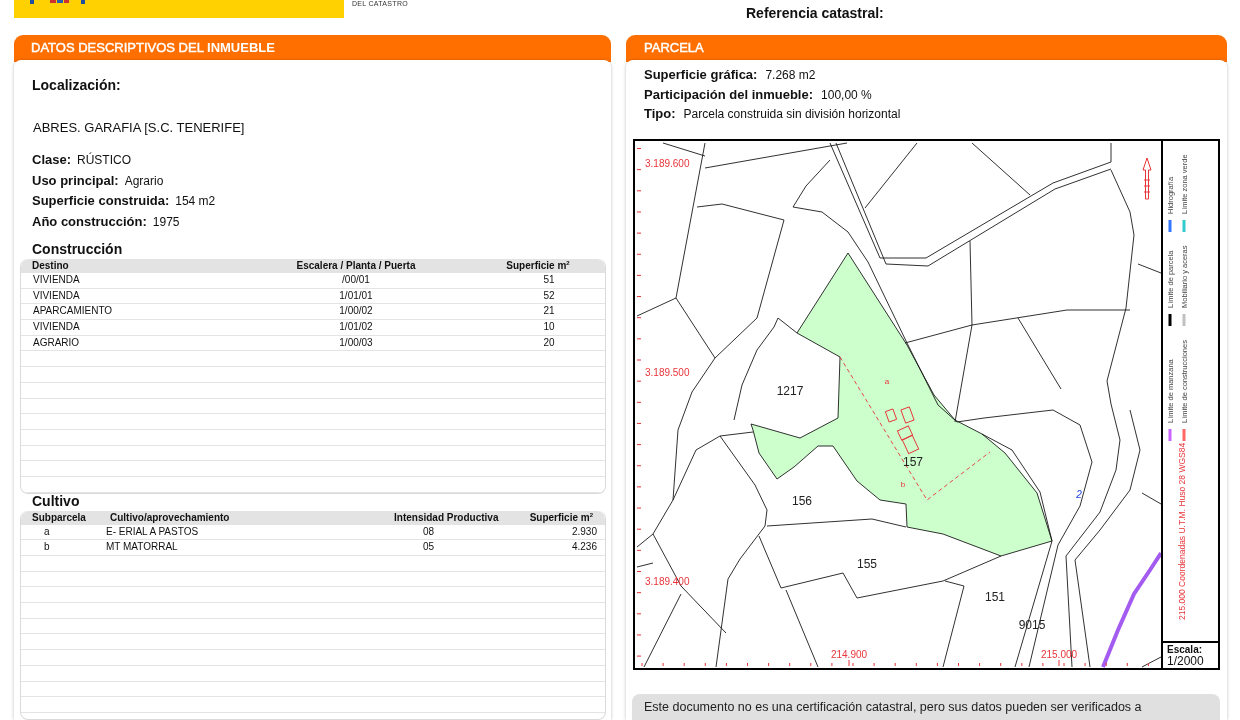  I want to click on section-header: DATOS DESCRIPTIVOS DEL INMUEBLE, so click(312, 48).